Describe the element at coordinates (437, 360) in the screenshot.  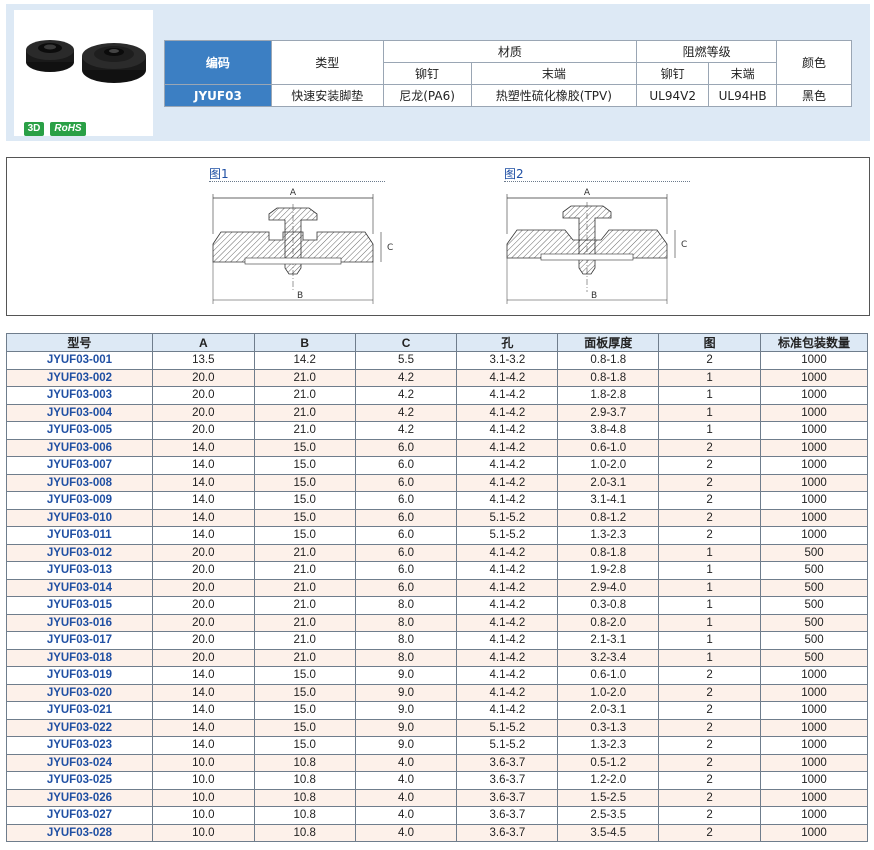
I see `table-row: JYUF03-001 13.5 14.2 5.5 3.1-3.2 0.8-1.8 2 1000` at that location.